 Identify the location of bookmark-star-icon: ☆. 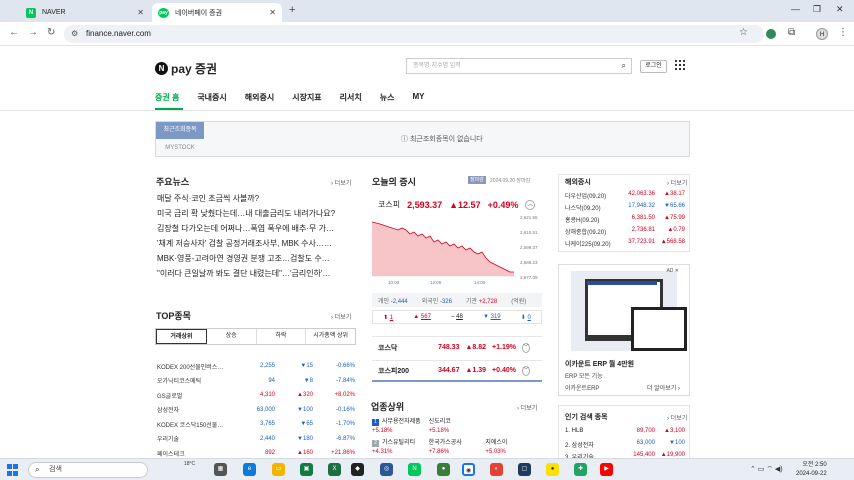
(743, 32).